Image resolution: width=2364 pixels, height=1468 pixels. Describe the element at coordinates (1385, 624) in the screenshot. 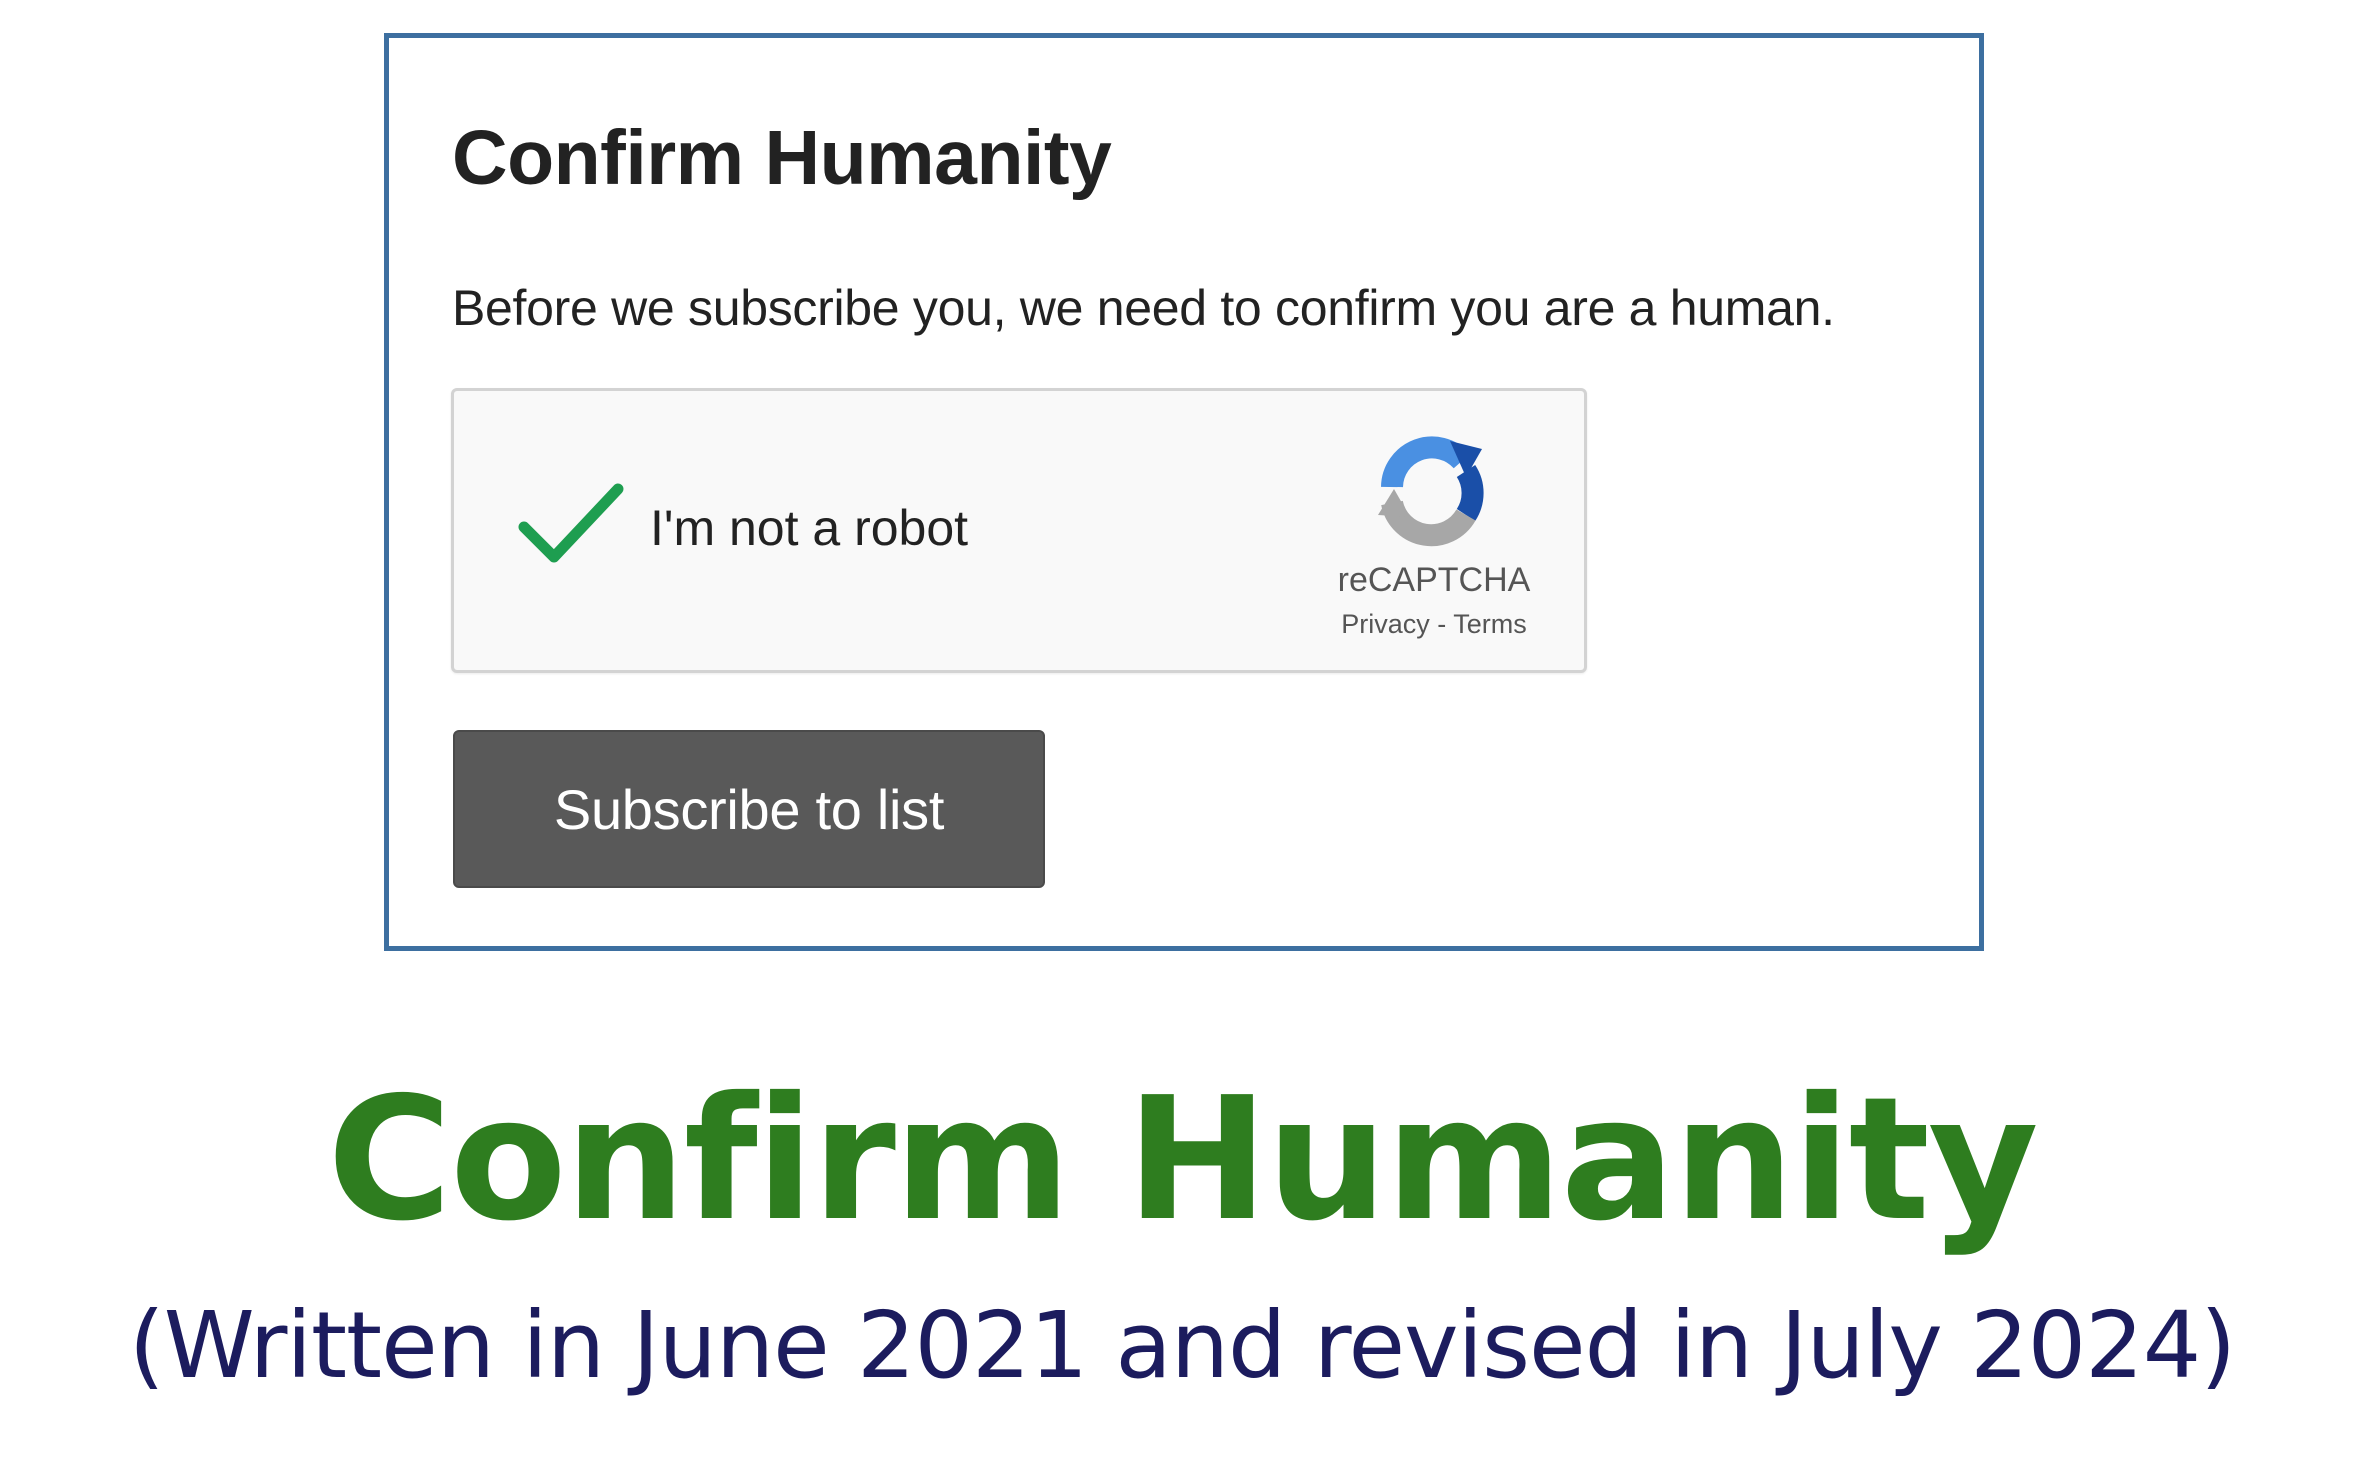

I see `privacy-link: Privacy` at that location.